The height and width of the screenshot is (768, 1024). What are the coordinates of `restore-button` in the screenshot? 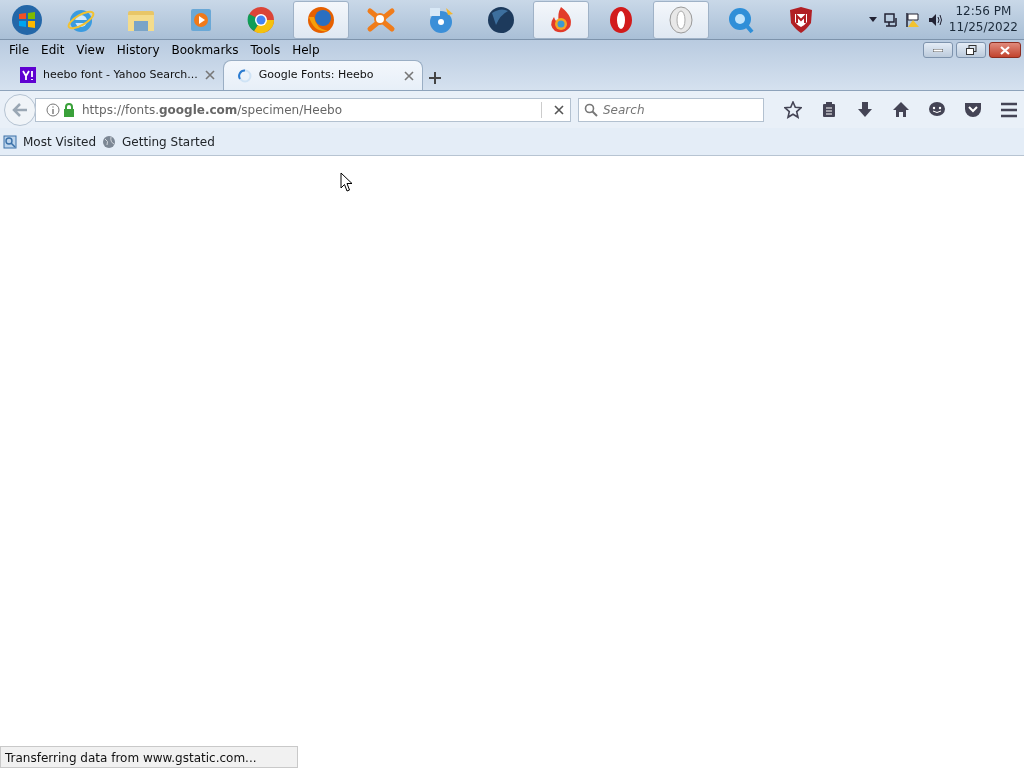 It's located at (971, 50).